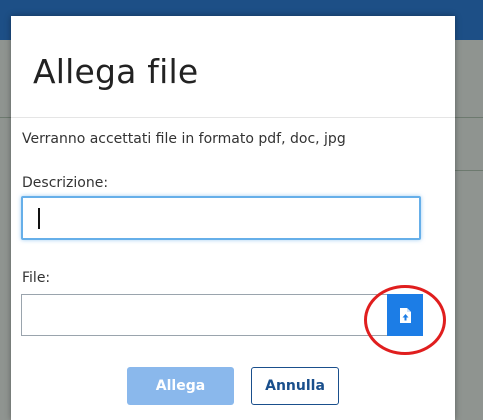 The image size is (483, 420). I want to click on text-caret, so click(39, 218).